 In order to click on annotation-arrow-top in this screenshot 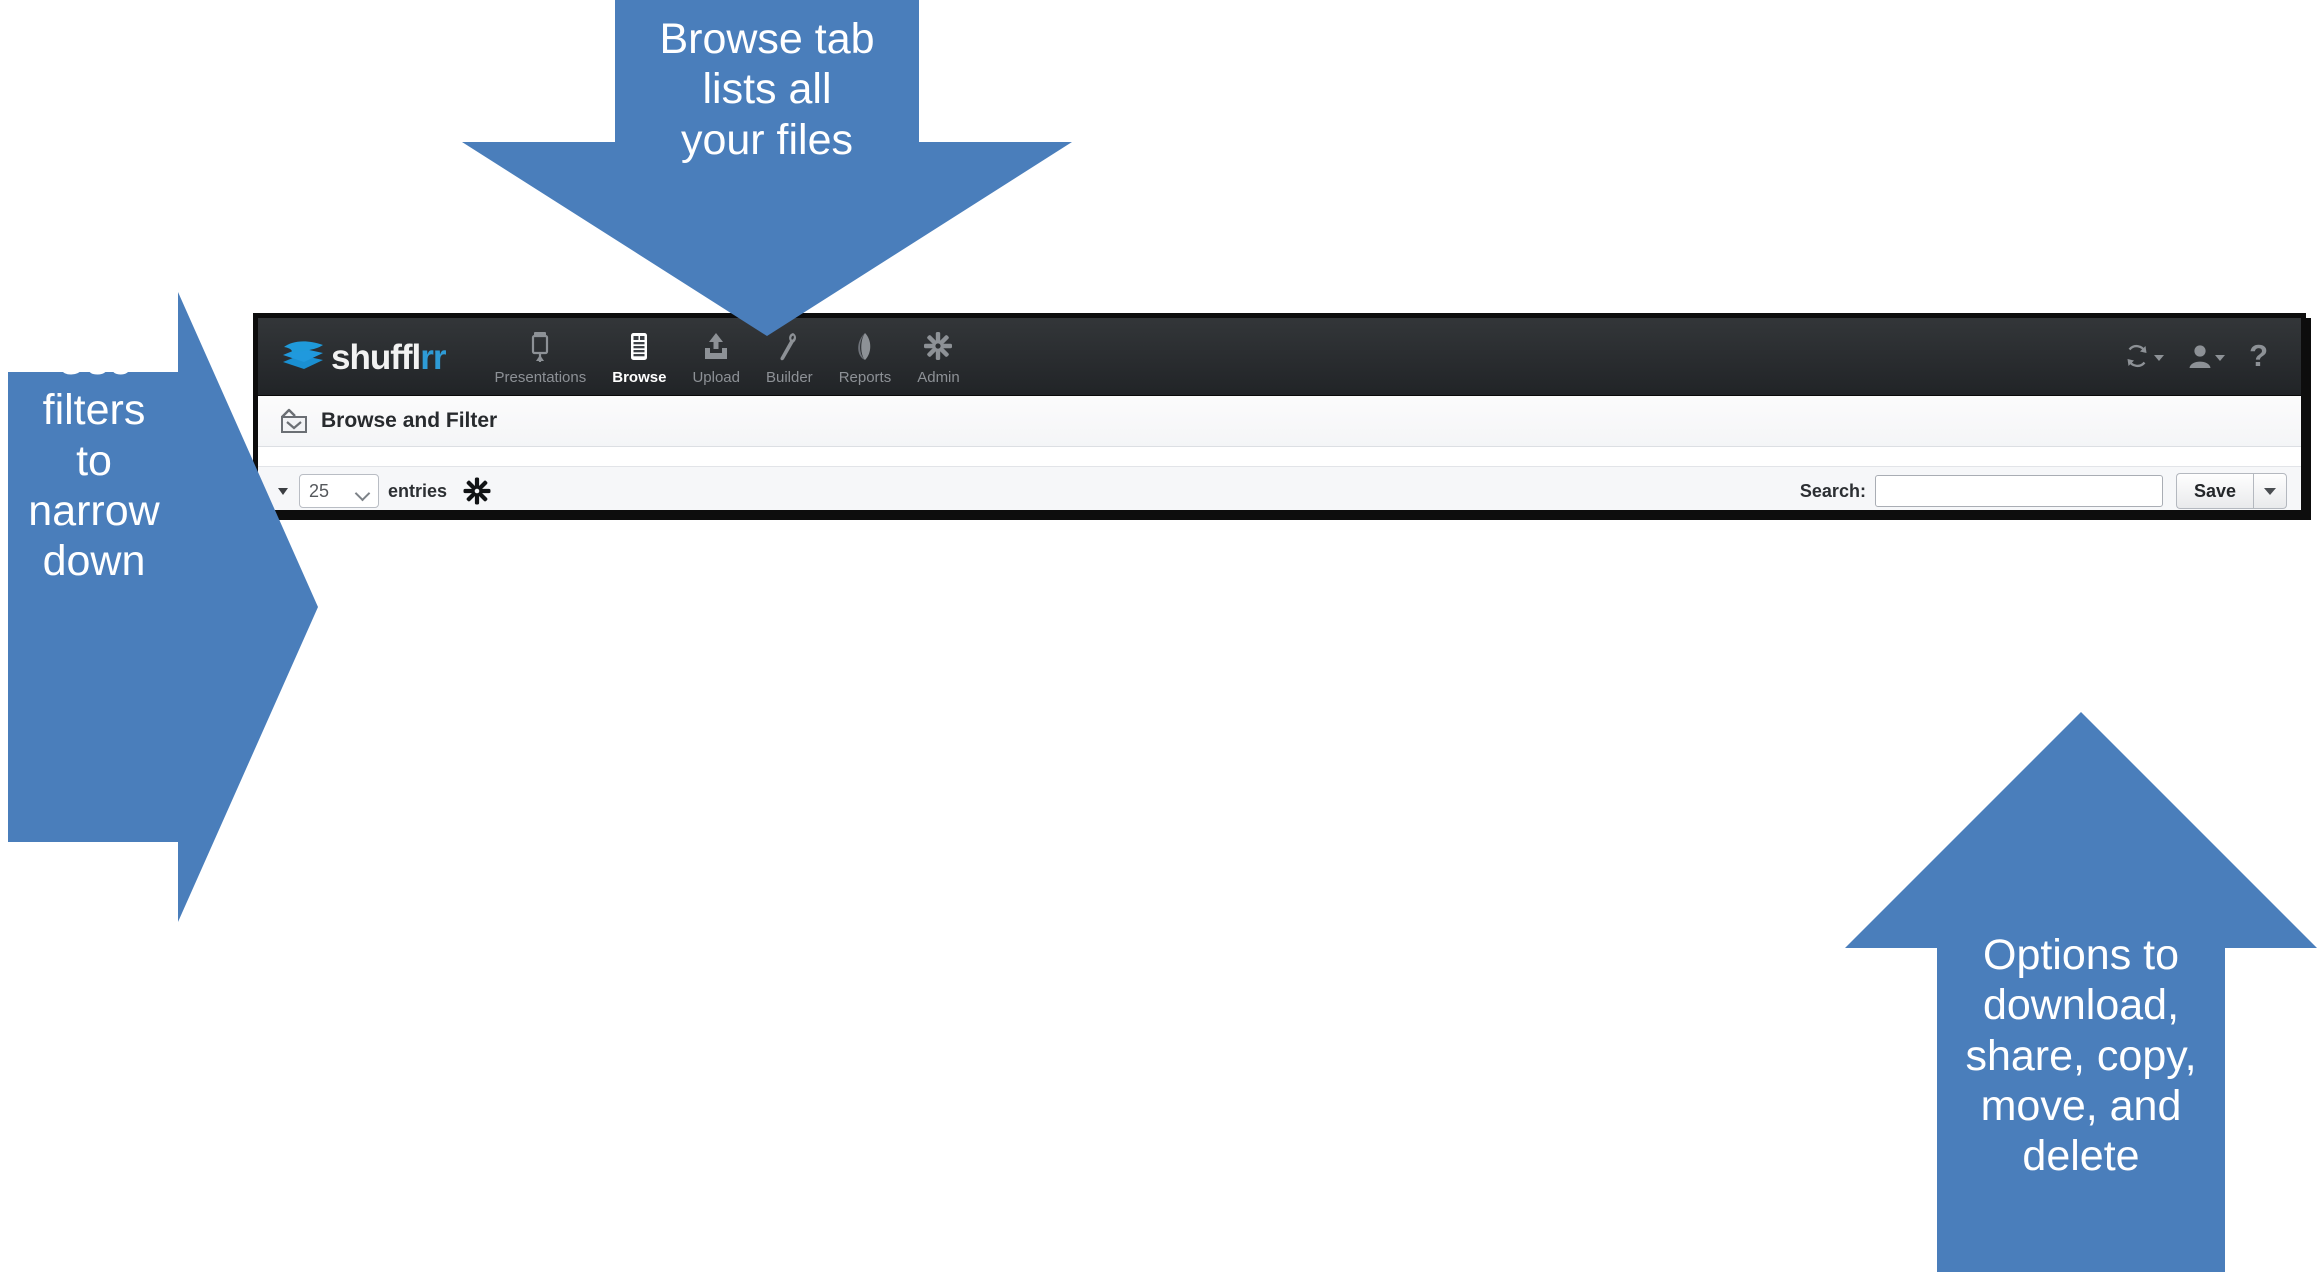, I will do `click(767, 168)`.